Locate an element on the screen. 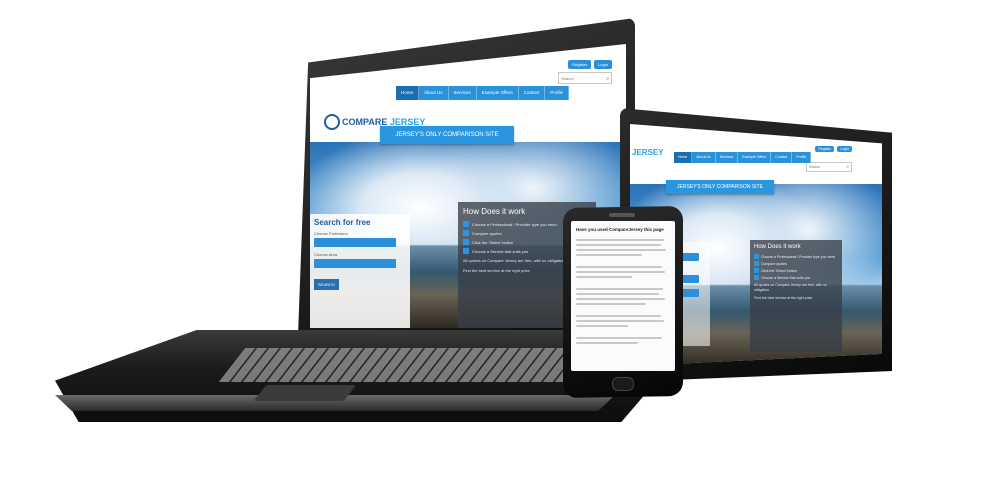 Image resolution: width=996 pixels, height=502 pixels. profession-label: Choose Profession is located at coordinates (331, 233).